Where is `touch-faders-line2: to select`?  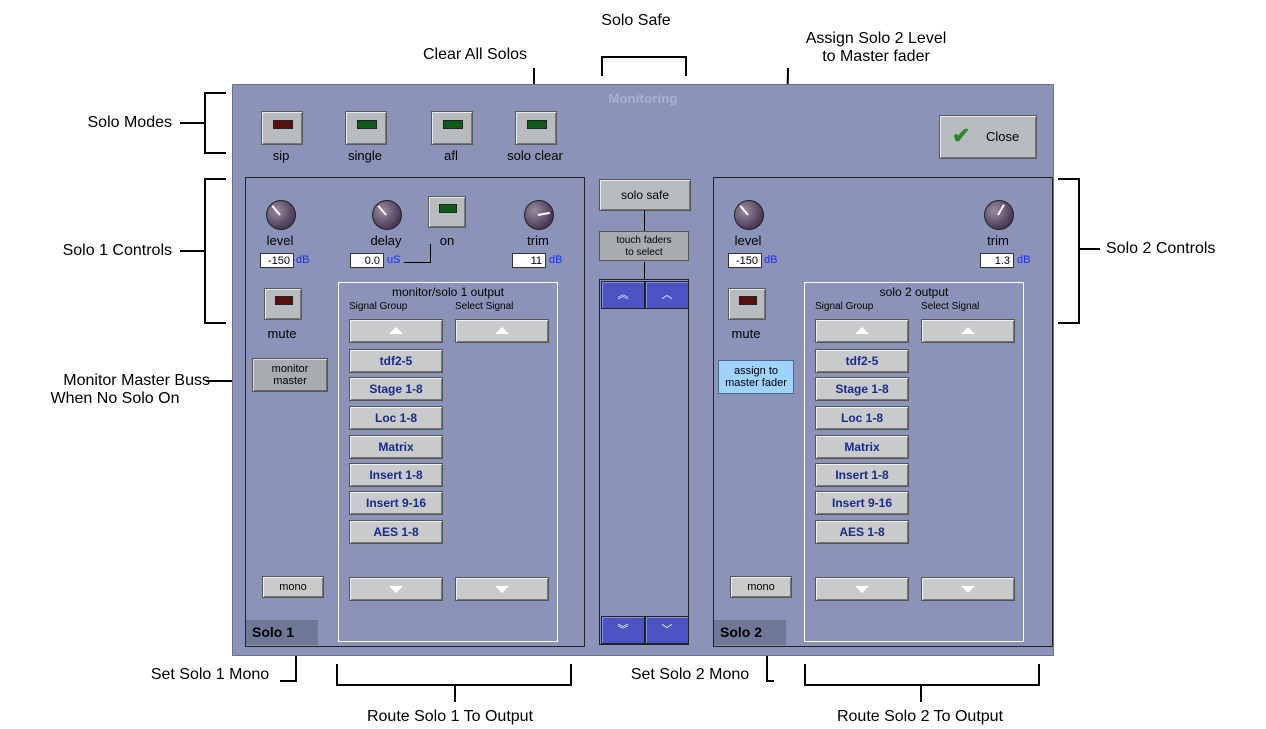 touch-faders-line2: to select is located at coordinates (644, 252).